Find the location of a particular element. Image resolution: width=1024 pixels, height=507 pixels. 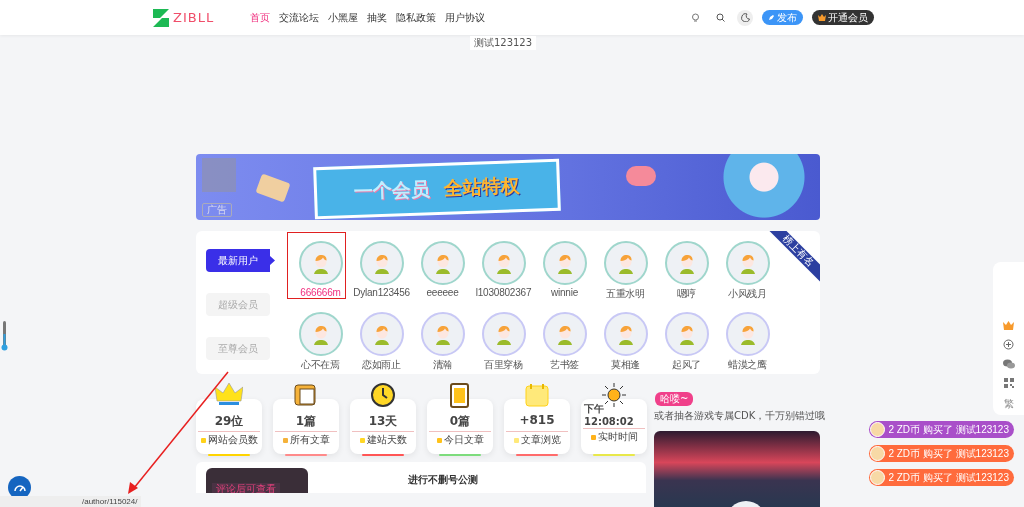

user-name: 嗯哼 is located at coordinates (686, 294).